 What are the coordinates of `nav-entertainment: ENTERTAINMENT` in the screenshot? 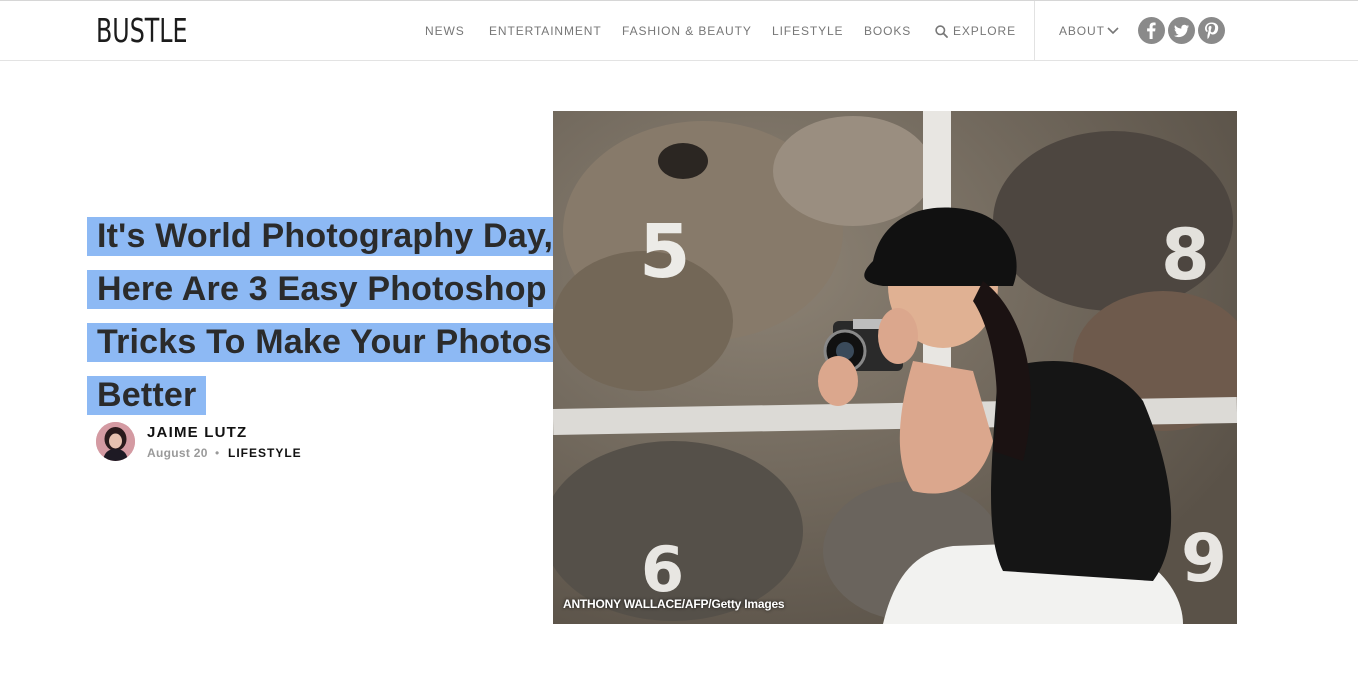 It's located at (545, 31).